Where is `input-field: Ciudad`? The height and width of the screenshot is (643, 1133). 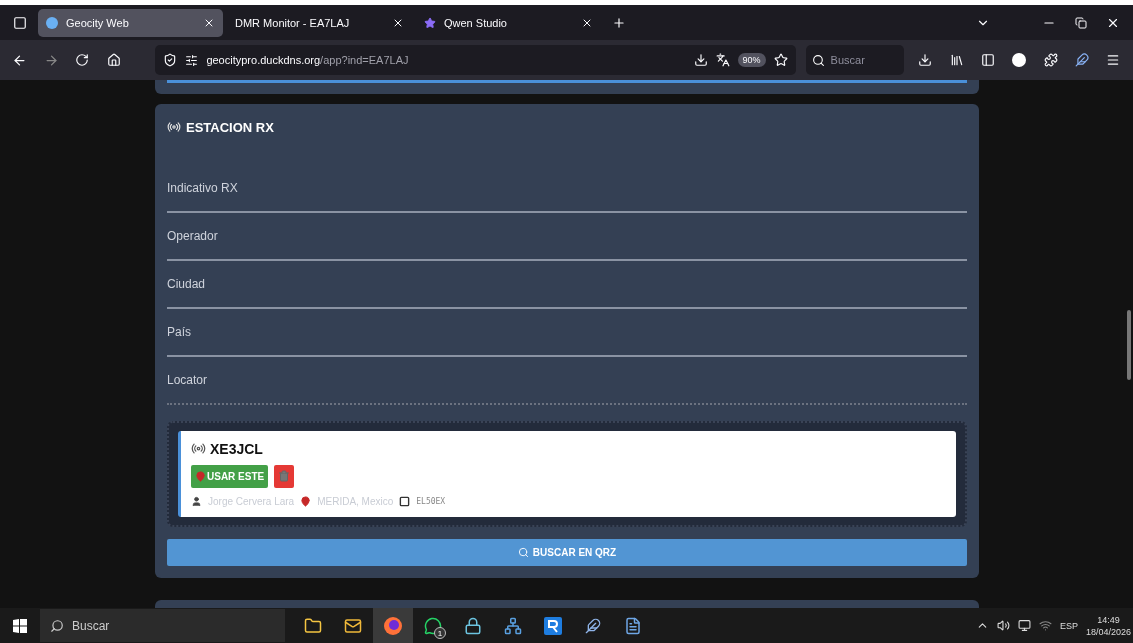
input-field: Ciudad is located at coordinates (567, 284).